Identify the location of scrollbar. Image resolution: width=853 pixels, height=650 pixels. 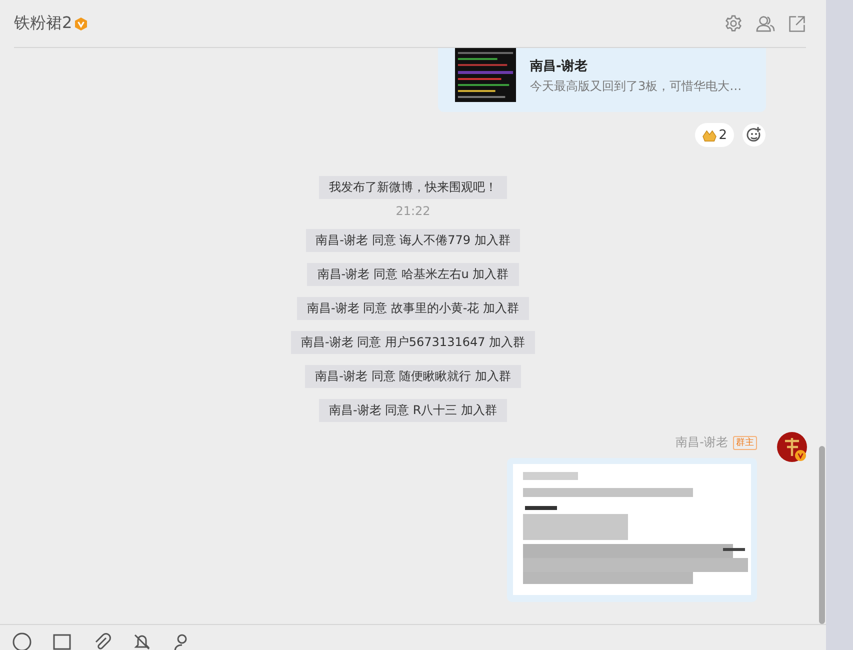
(822, 535).